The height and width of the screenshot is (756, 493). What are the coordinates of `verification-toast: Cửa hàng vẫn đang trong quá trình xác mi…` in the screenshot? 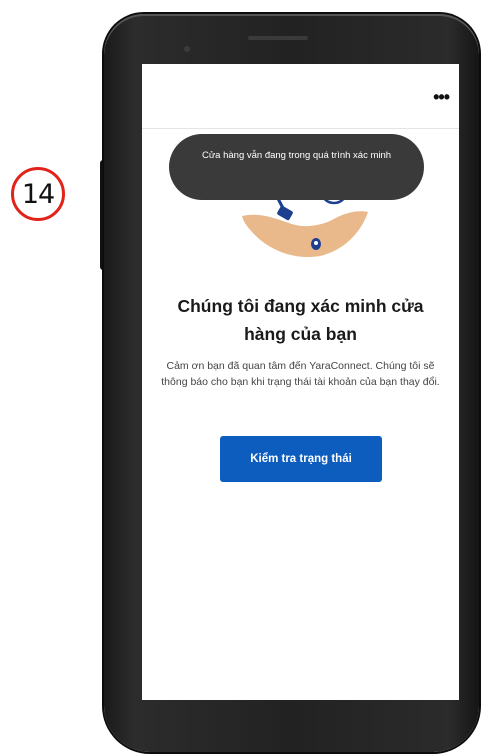 It's located at (296, 167).